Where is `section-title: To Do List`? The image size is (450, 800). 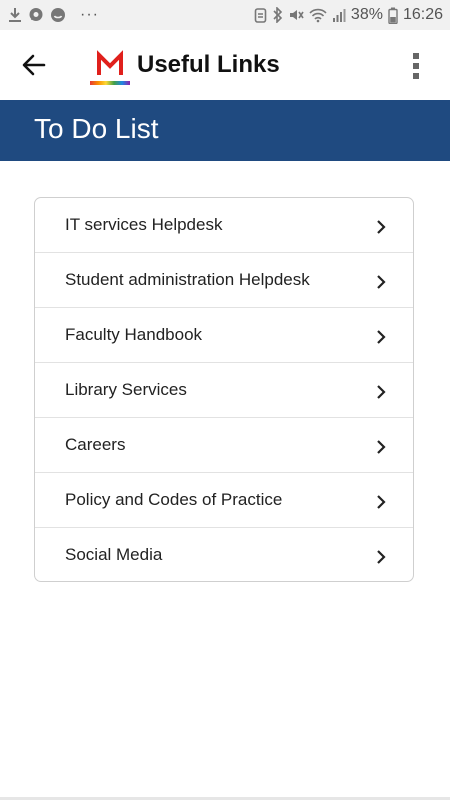
section-title: To Do List is located at coordinates (96, 128).